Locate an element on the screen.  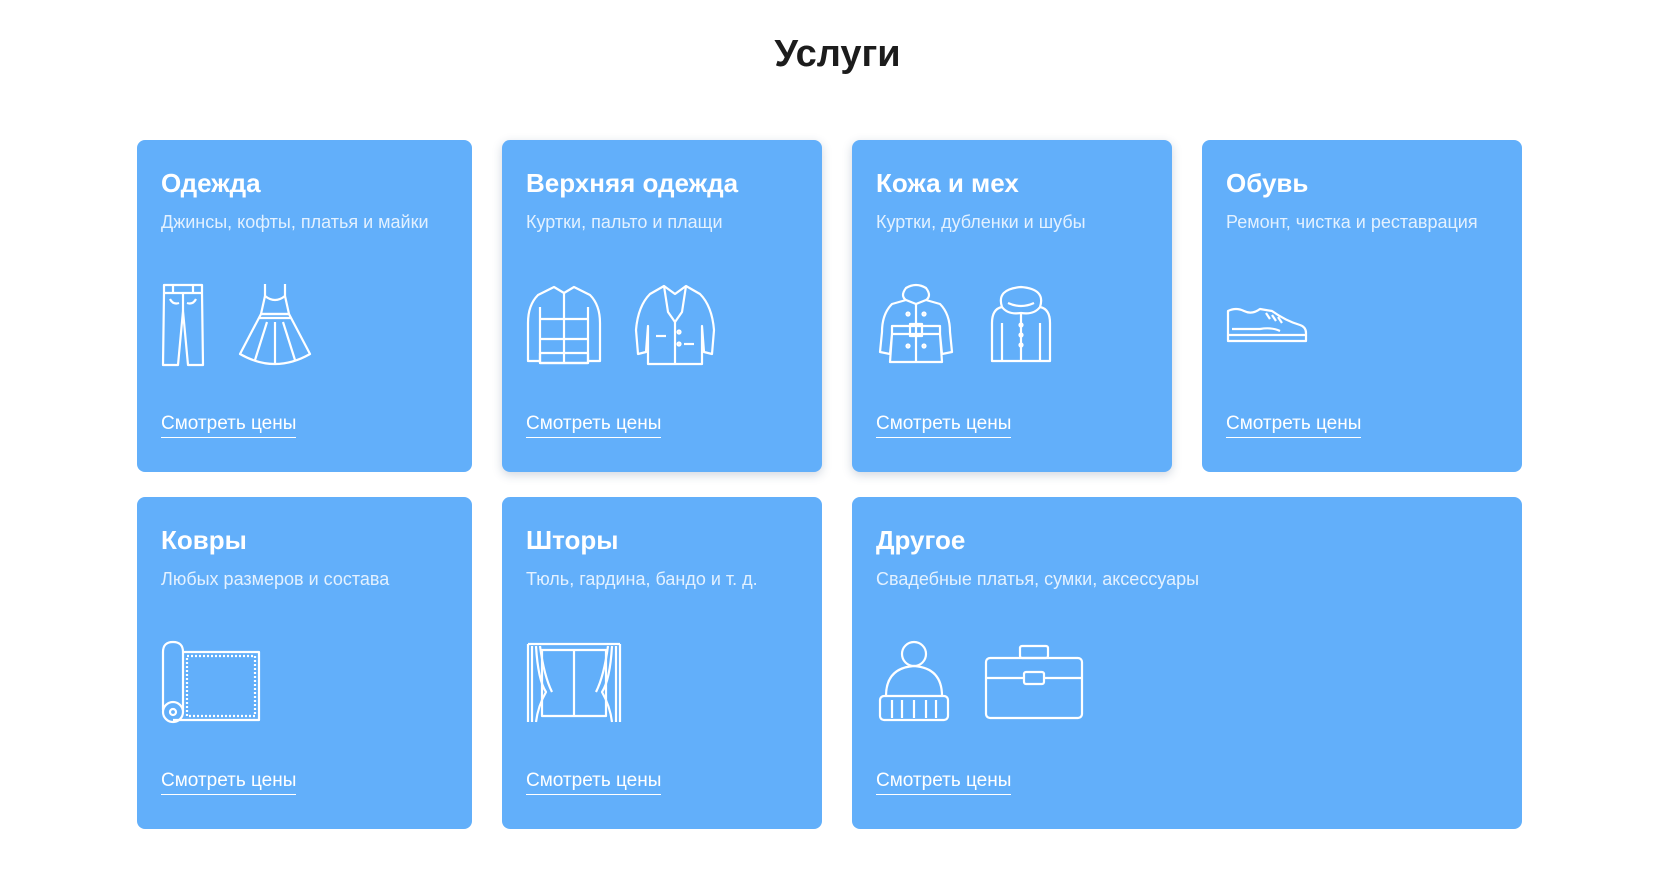
card-title: Кожа и мех is located at coordinates (947, 183).